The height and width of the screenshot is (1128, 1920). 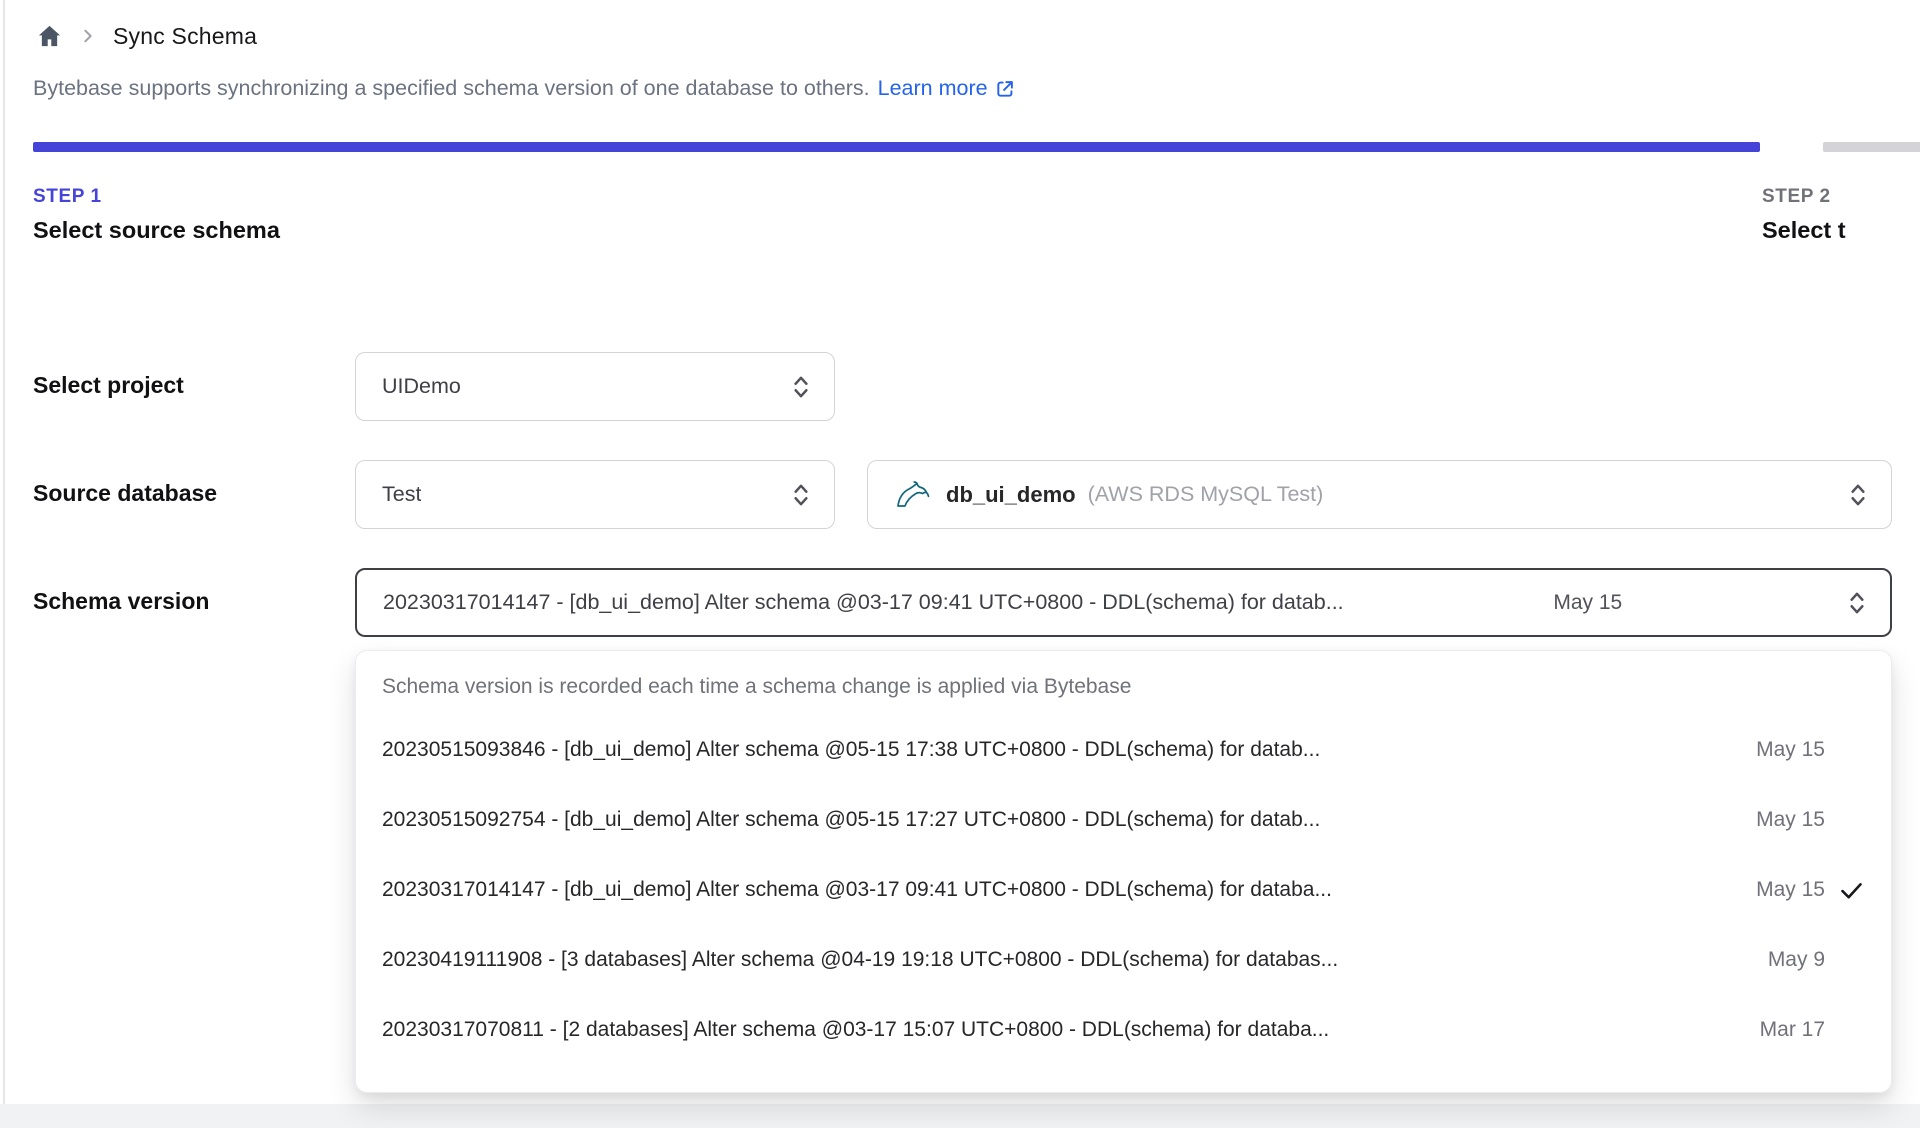 What do you see at coordinates (595, 386) in the screenshot?
I see `project-select: UIDemo` at bounding box center [595, 386].